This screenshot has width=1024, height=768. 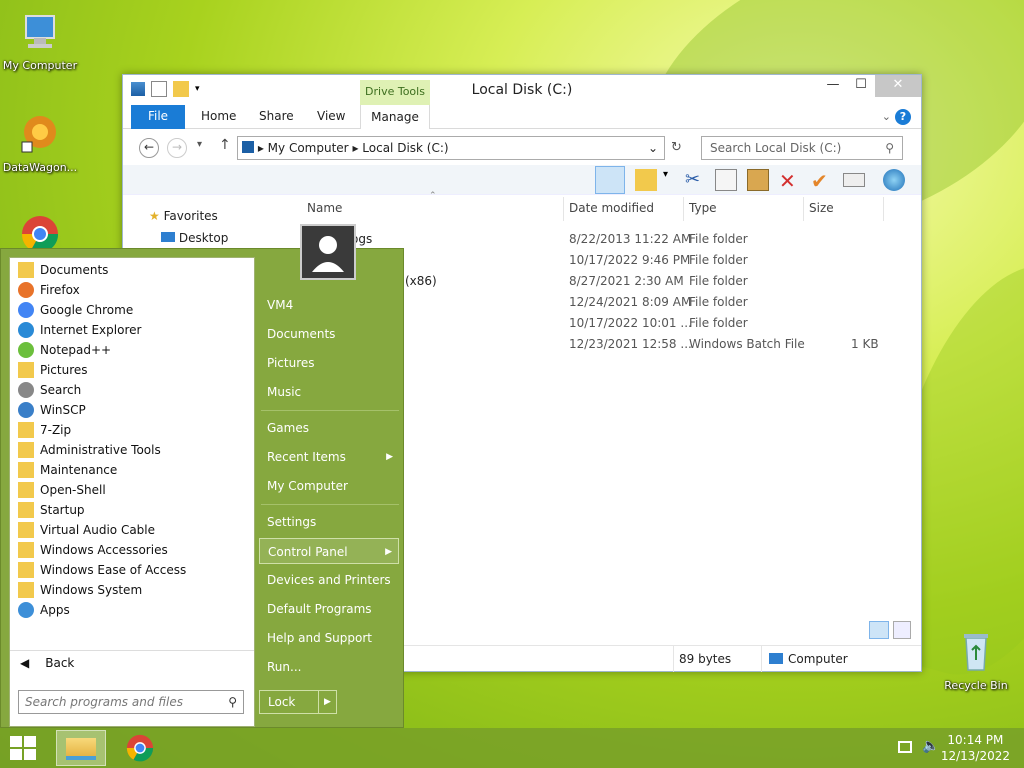 I want to click on network-icon, so click(x=905, y=747).